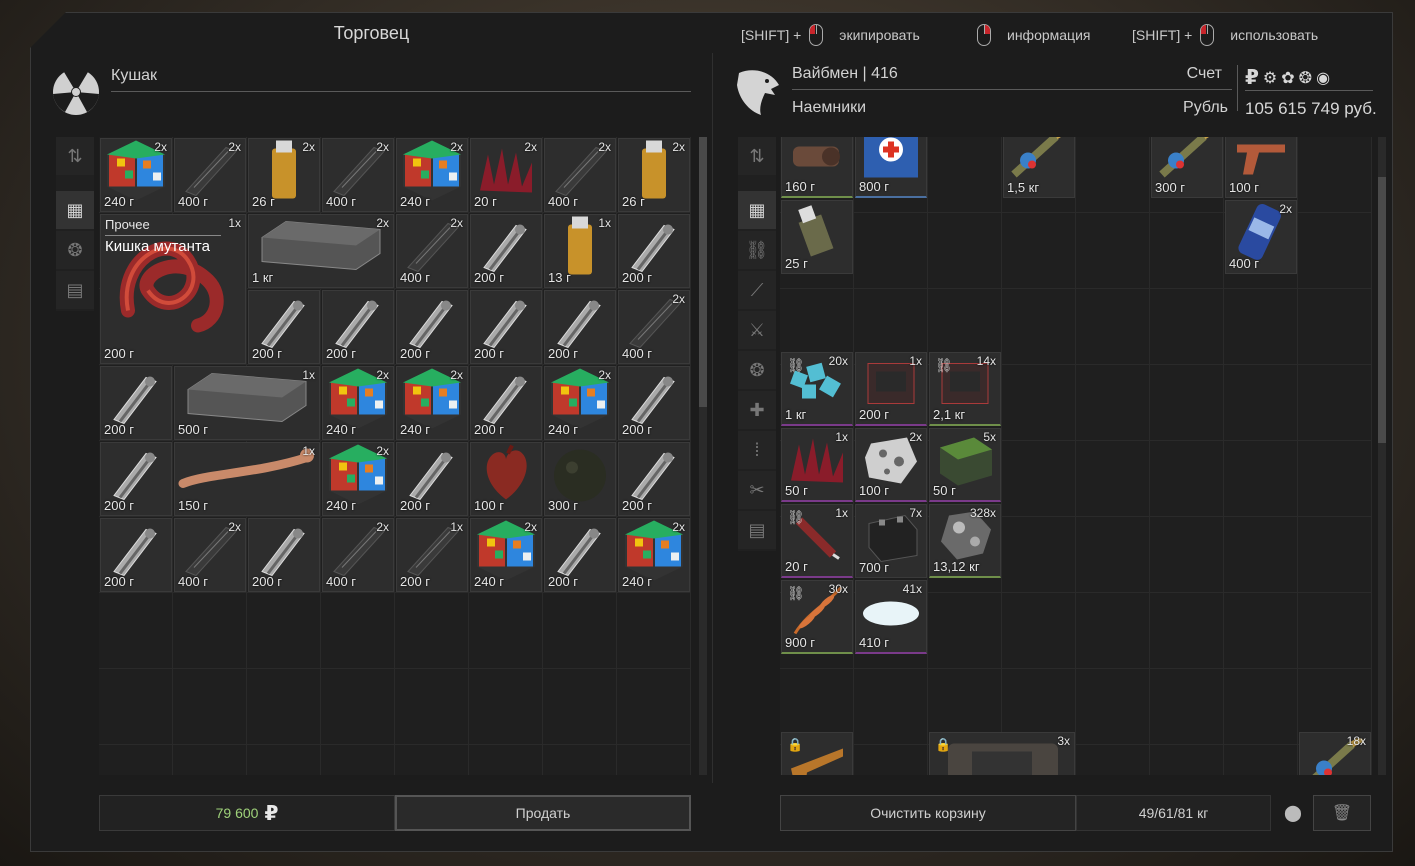 The width and height of the screenshot is (1415, 866). Describe the element at coordinates (1342, 813) in the screenshot. I see `trash-icon: 🗑` at that location.